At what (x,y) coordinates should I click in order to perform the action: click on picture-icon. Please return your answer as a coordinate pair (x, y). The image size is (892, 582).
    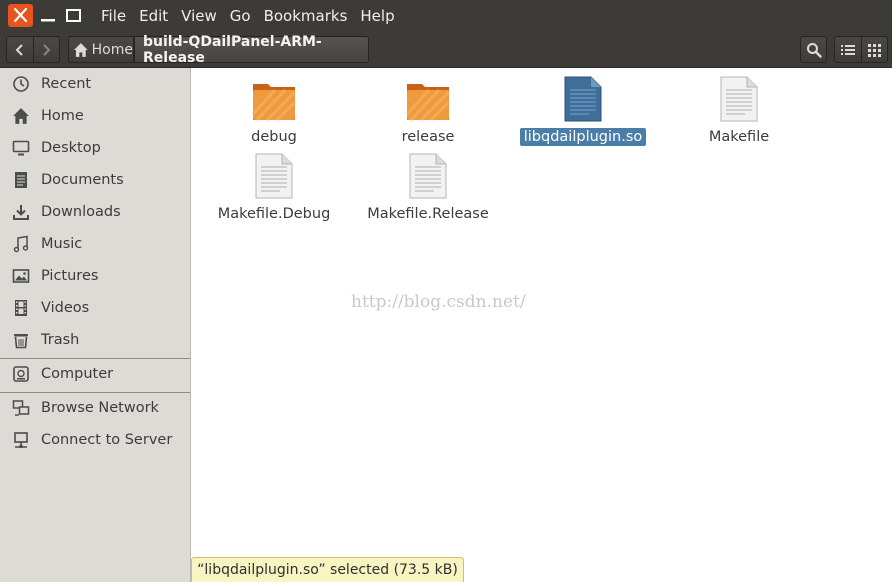
    Looking at the image, I should click on (21, 276).